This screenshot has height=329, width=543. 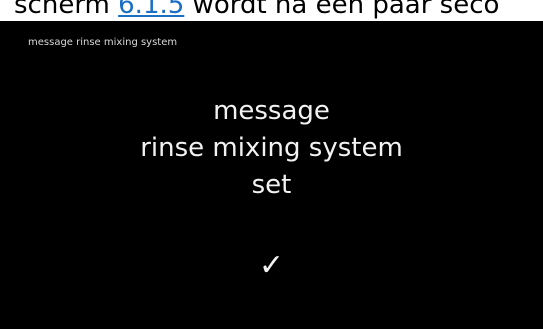 I want to click on screen-title: message rinse mixing system, so click(x=103, y=42).